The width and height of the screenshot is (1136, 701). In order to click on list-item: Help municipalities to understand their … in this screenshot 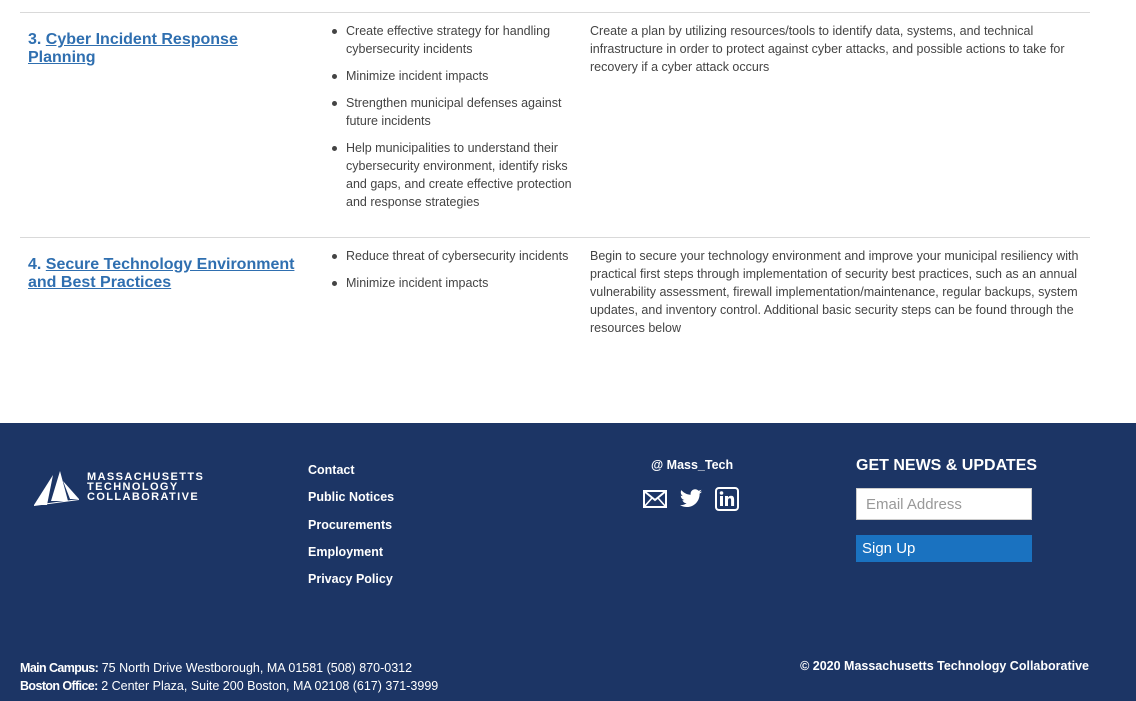, I will do `click(455, 175)`.